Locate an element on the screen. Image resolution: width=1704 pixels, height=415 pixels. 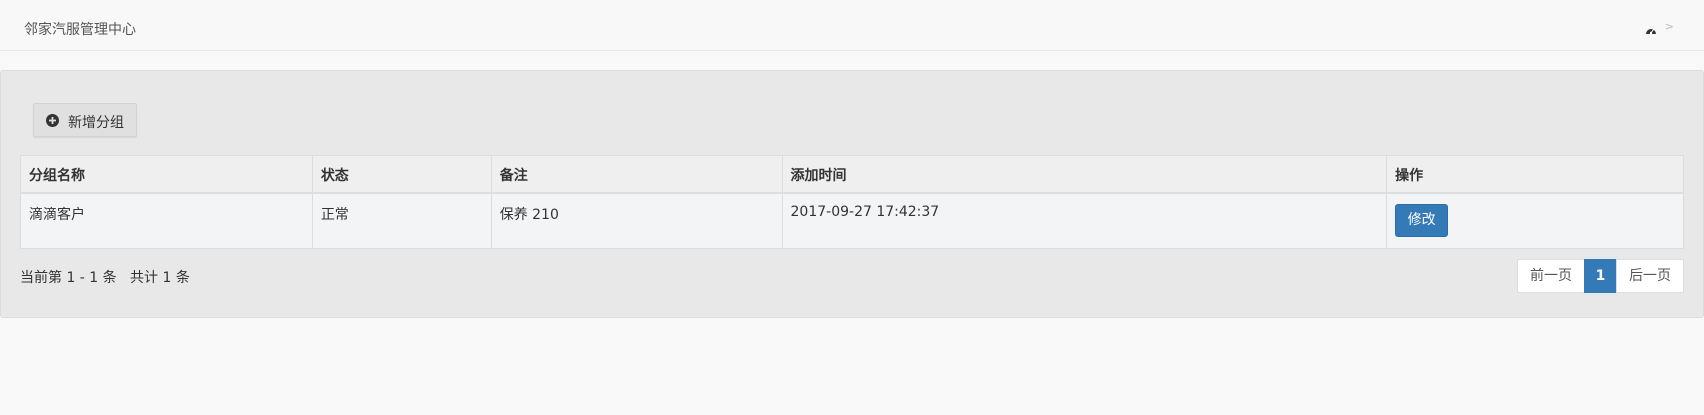
pagination: 前一页 1 后一页 is located at coordinates (1600, 276).